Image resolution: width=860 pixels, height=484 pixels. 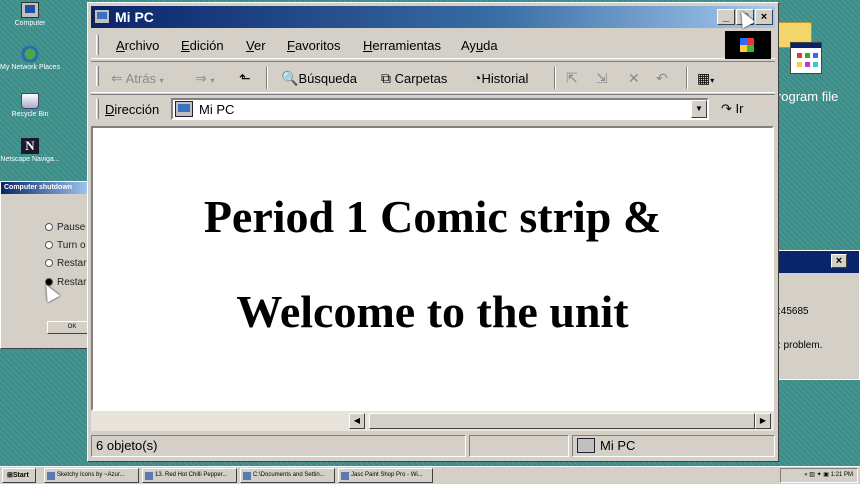 I want to click on program-file-icon, so click(x=806, y=58).